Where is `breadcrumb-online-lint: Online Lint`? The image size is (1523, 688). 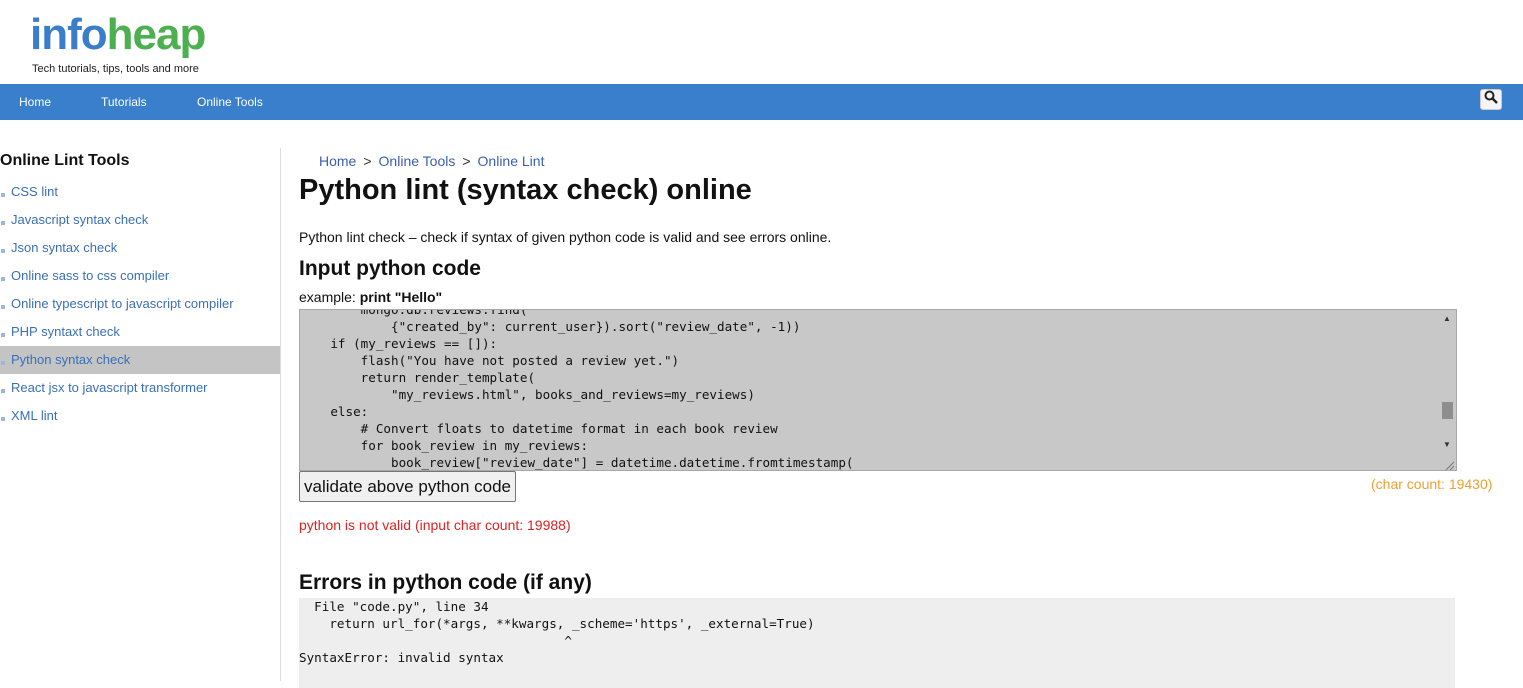
breadcrumb-online-lint: Online Lint is located at coordinates (511, 161).